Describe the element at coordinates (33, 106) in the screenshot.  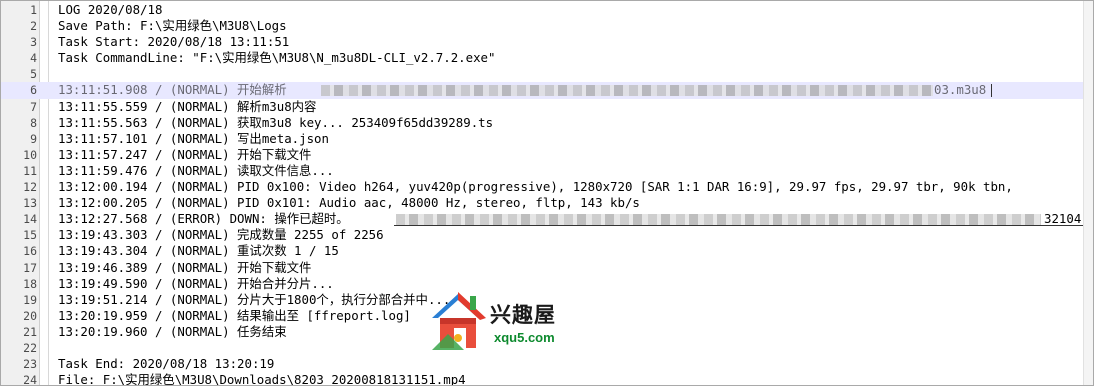
I see `line-number: 7` at that location.